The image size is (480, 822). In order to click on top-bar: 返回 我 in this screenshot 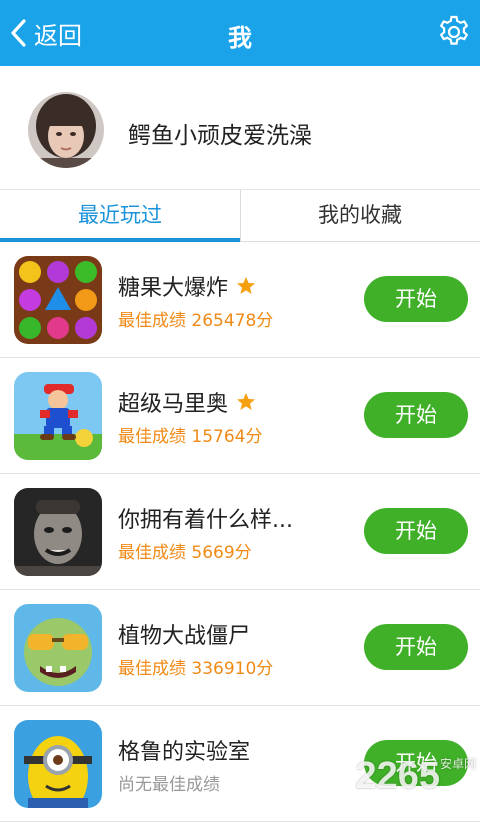, I will do `click(240, 33)`.